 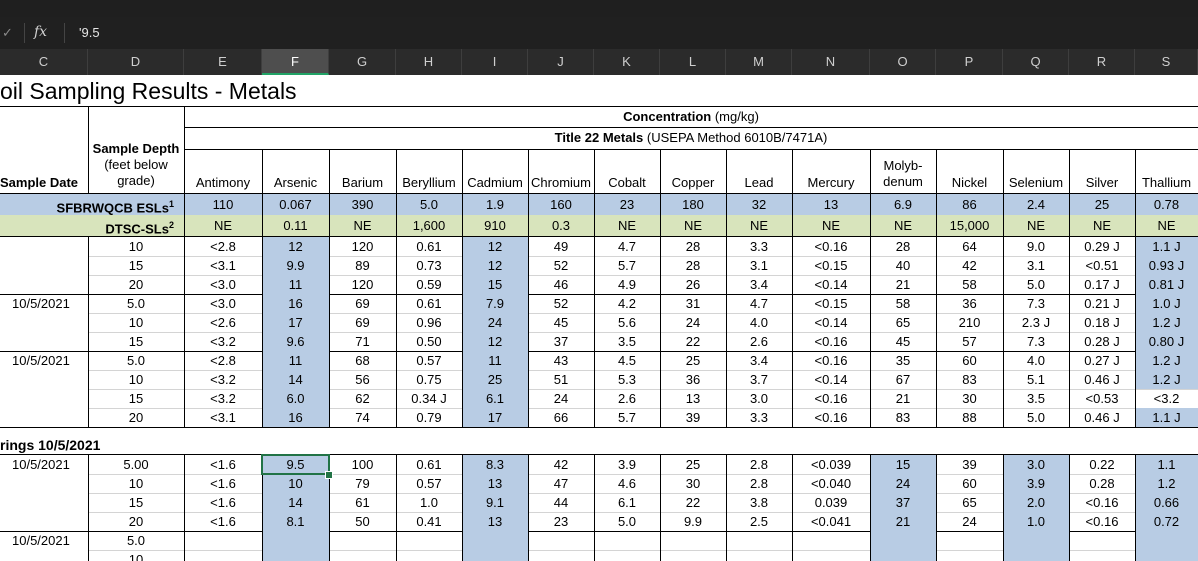 I want to click on data-cell: 9.9, so click(x=295, y=265).